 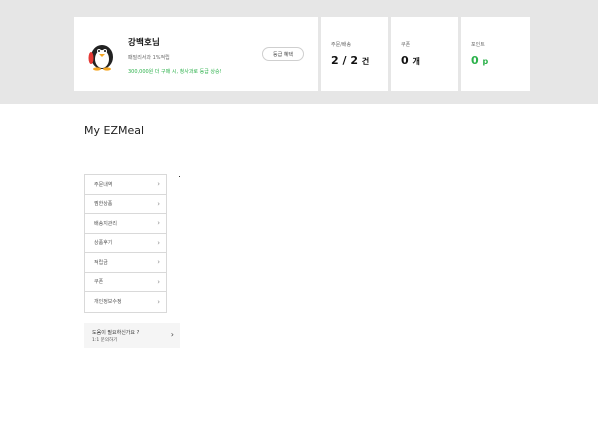 What do you see at coordinates (416, 61) in the screenshot?
I see `coupon-unit: 개` at bounding box center [416, 61].